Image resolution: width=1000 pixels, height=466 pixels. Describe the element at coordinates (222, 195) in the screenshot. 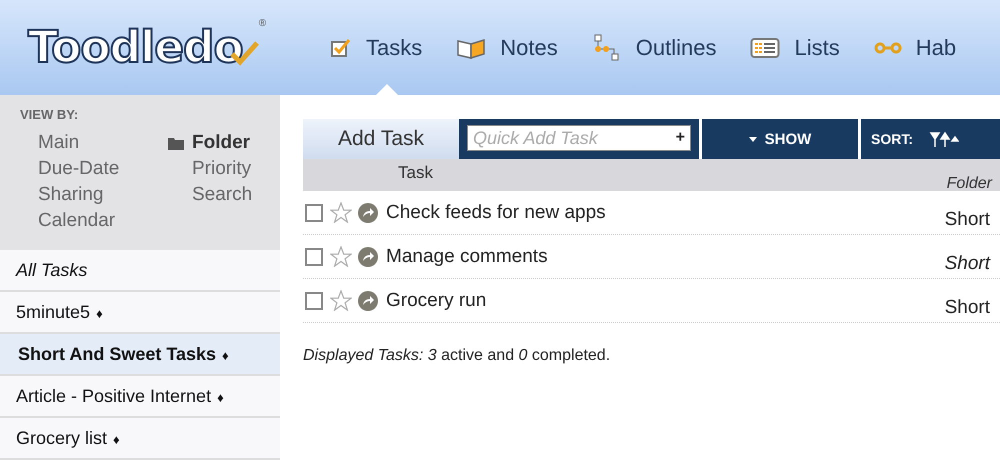

I see `view-option: Search` at that location.